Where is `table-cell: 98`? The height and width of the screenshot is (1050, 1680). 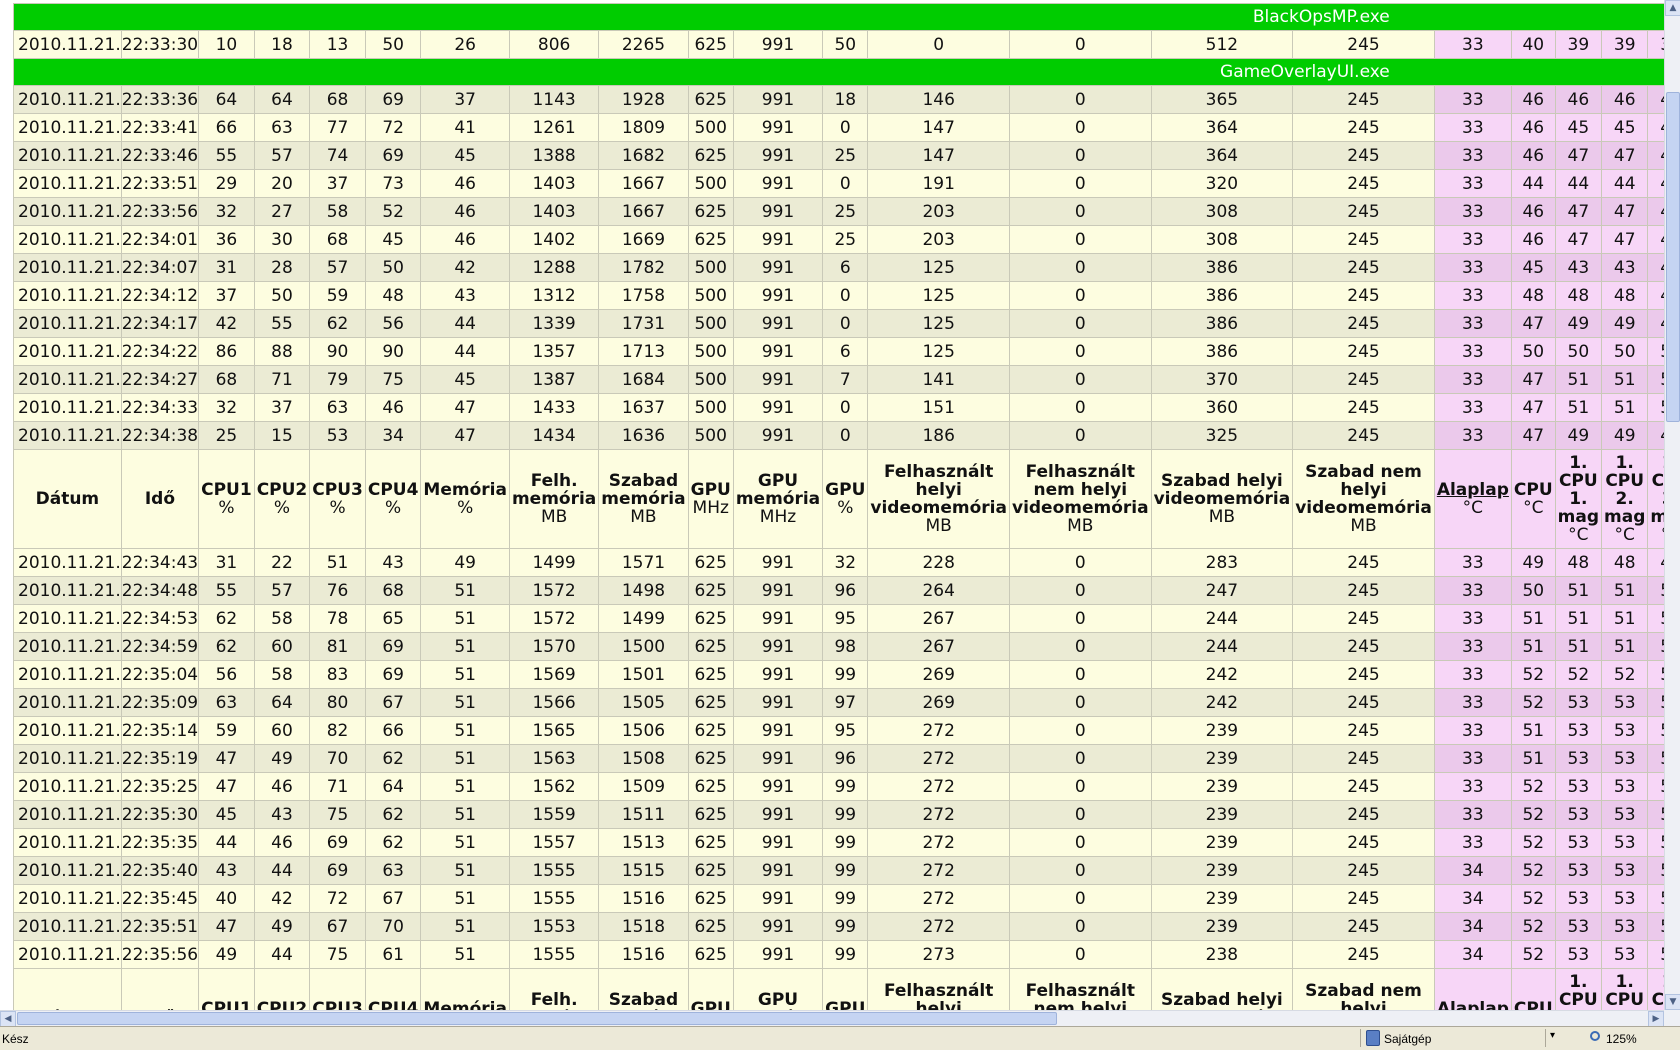
table-cell: 98 is located at coordinates (845, 646).